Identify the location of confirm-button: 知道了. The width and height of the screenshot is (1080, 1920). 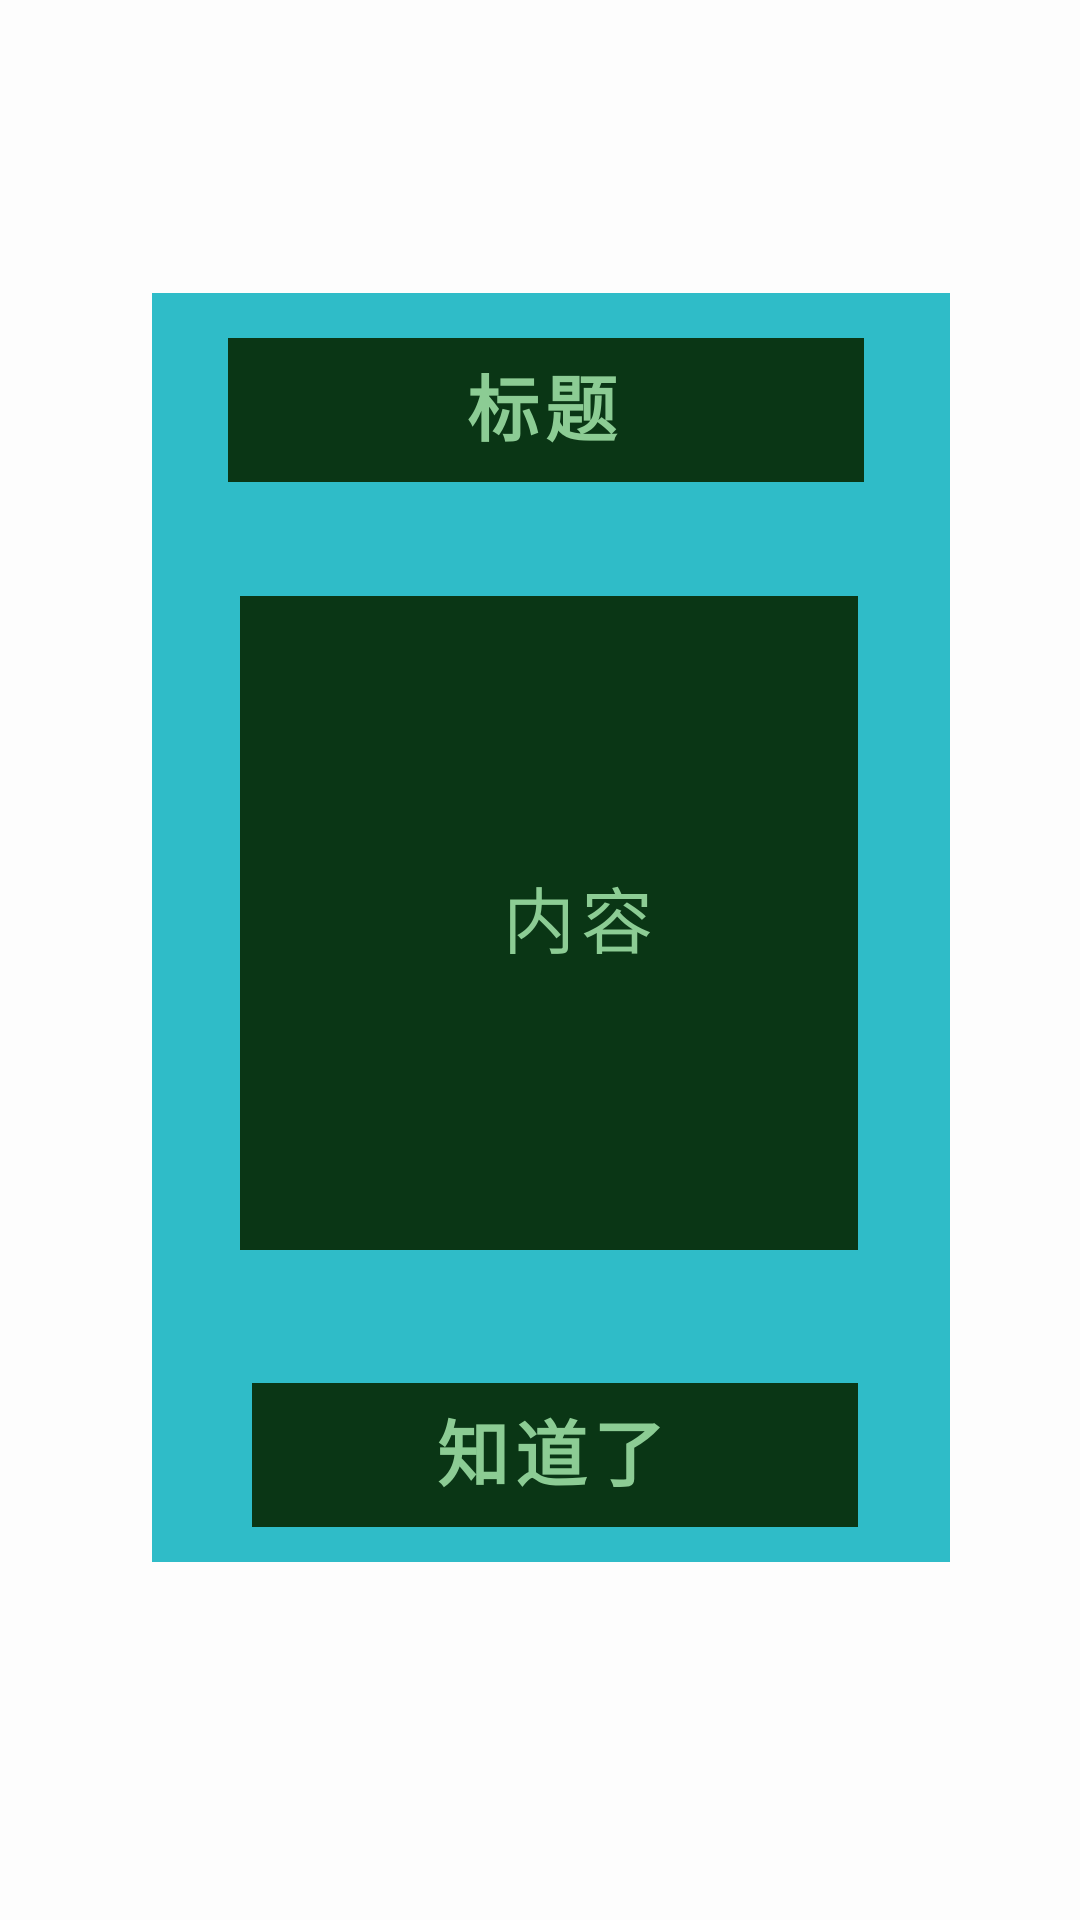
(555, 1455).